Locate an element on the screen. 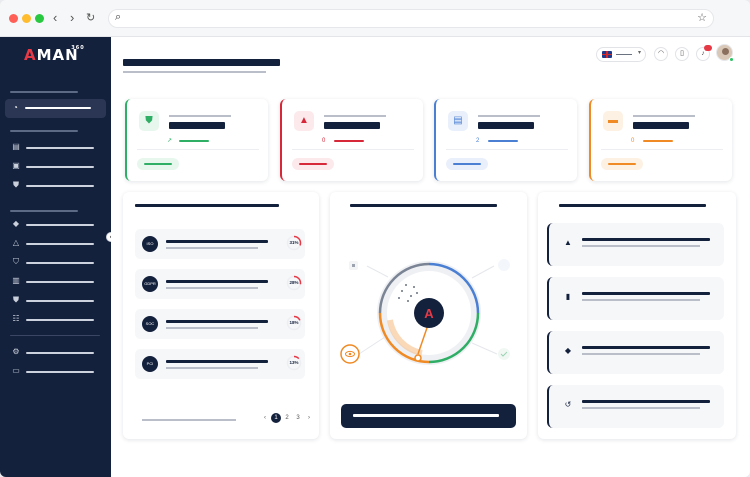  hub-diagram: A is located at coordinates (425, 312).